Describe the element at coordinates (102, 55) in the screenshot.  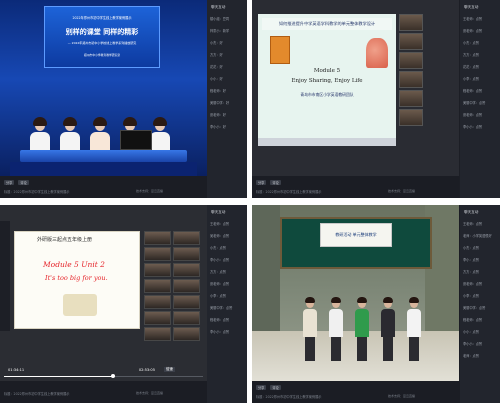
I see `screen-org: 郑州市中小学教育教学研究室` at that location.